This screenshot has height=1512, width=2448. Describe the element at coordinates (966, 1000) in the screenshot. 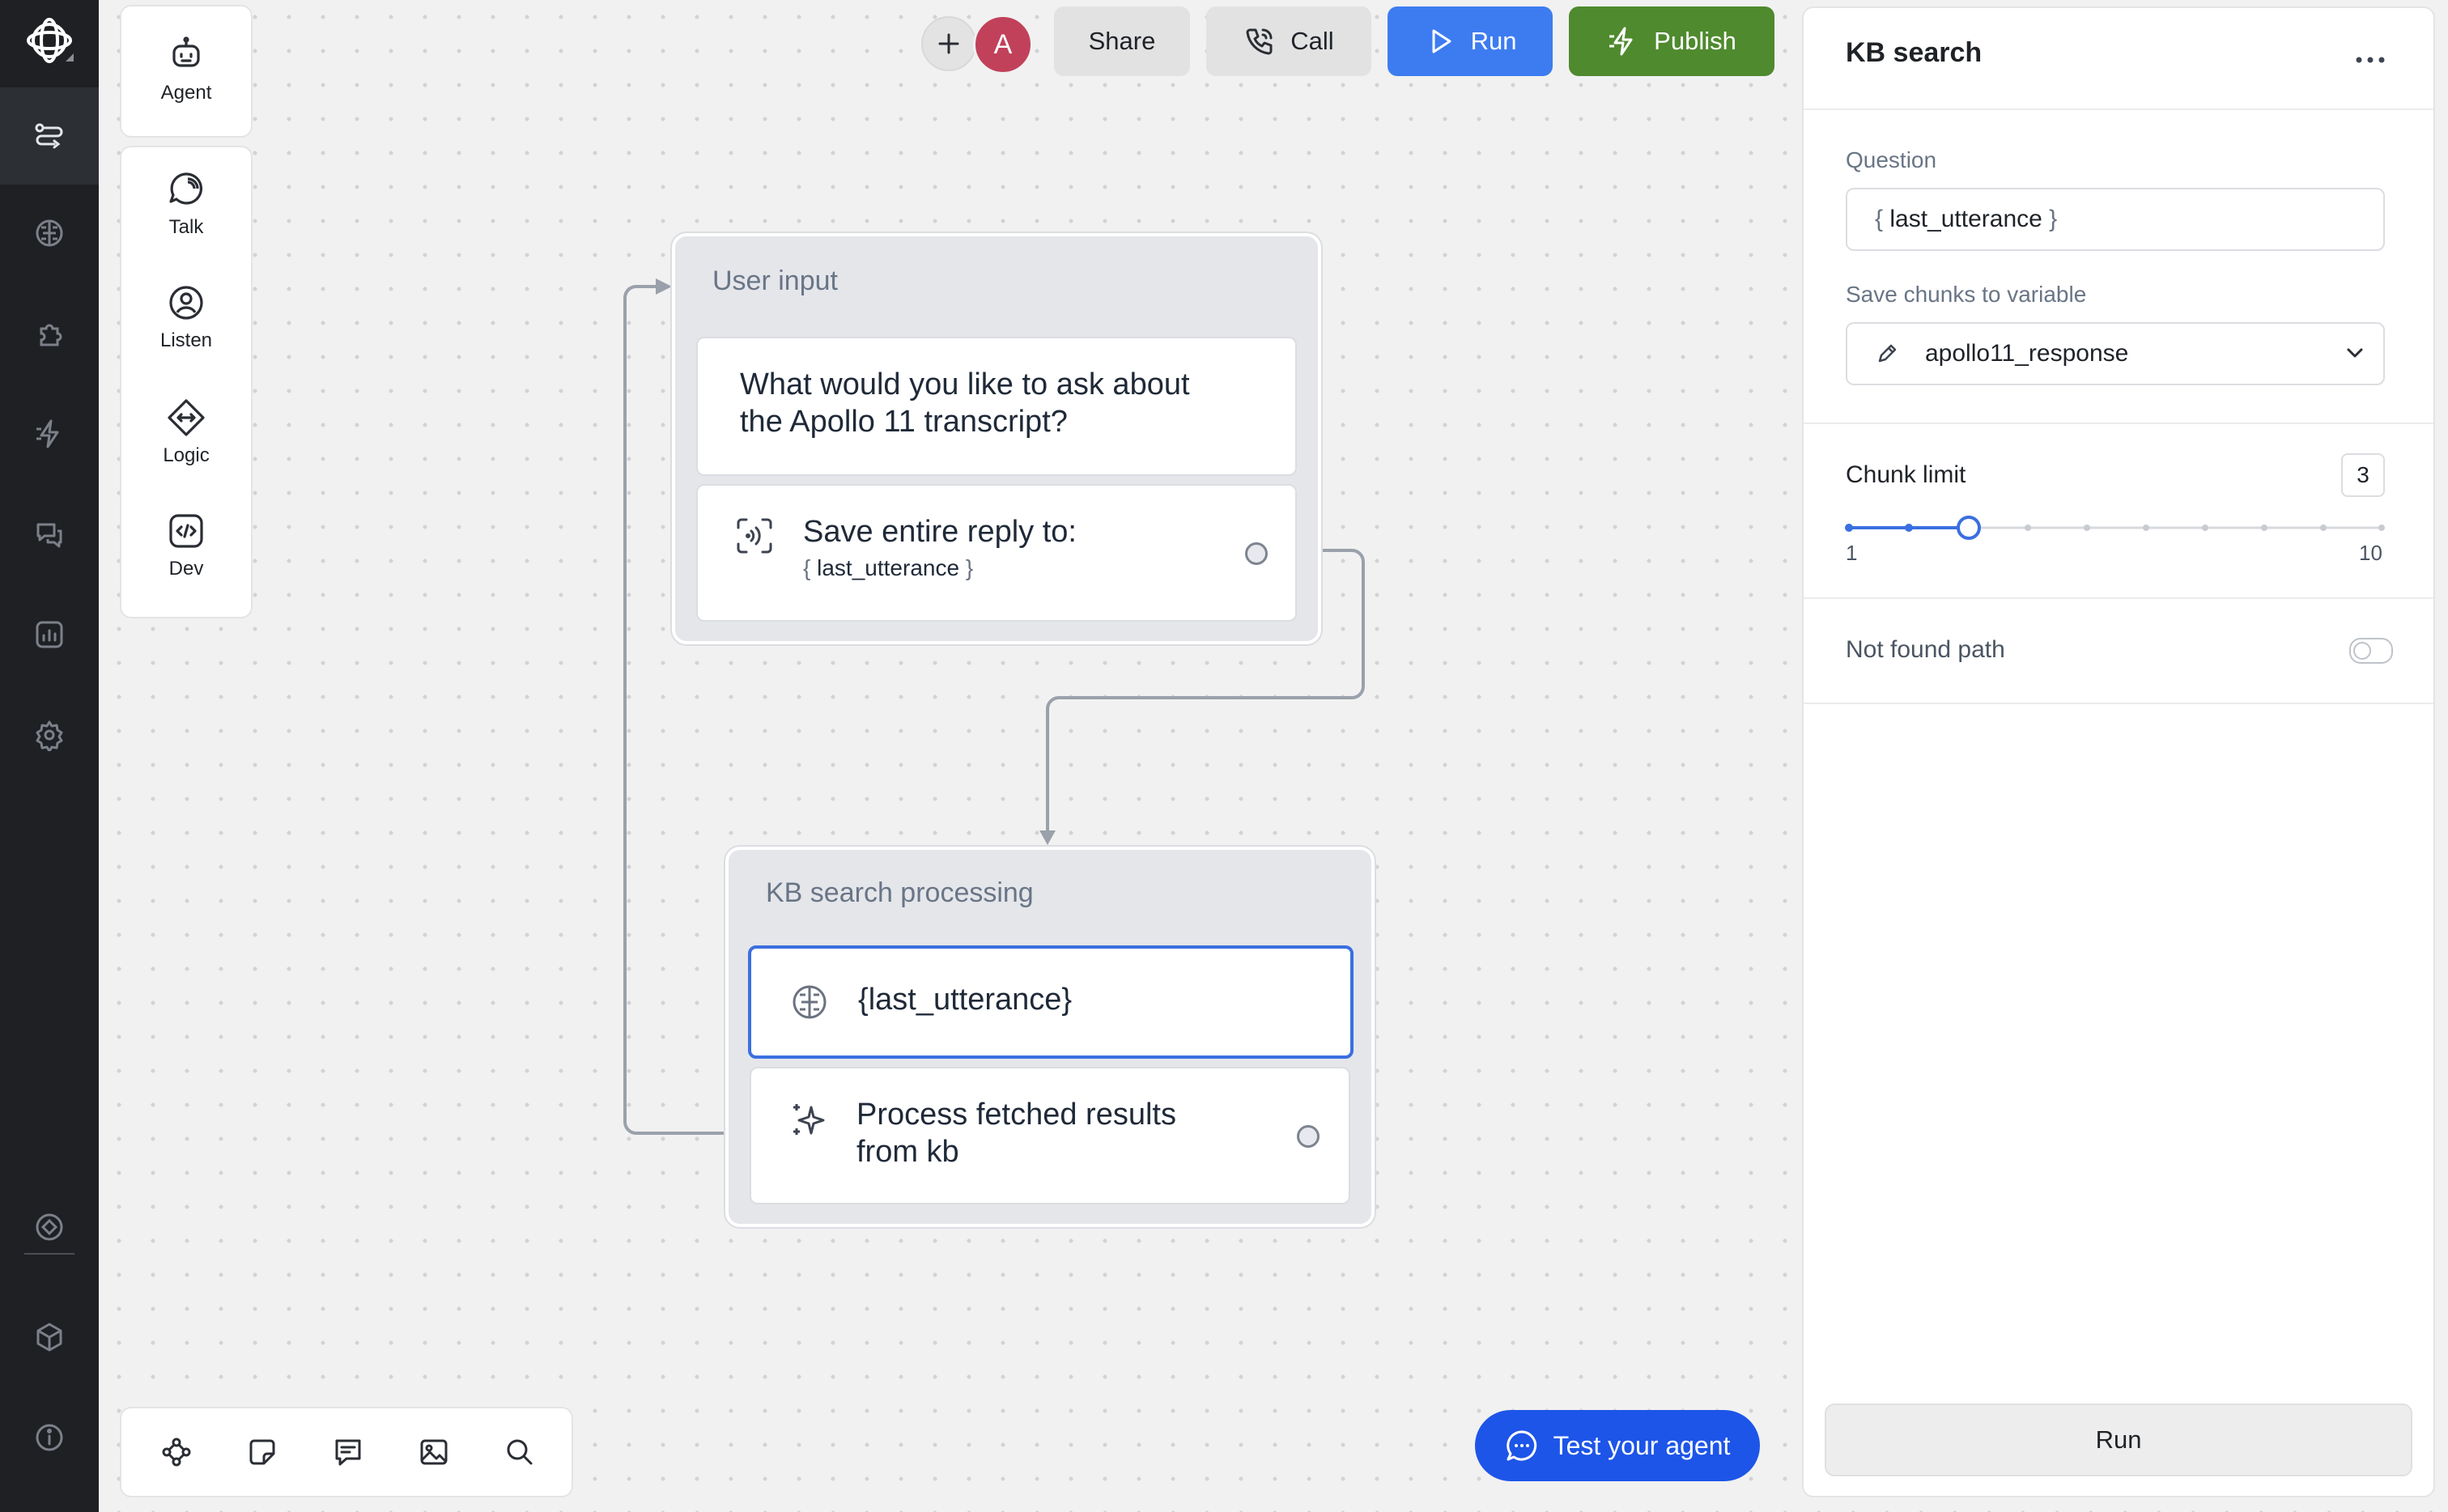

I see `kb-query-text: {last_utterance}` at that location.